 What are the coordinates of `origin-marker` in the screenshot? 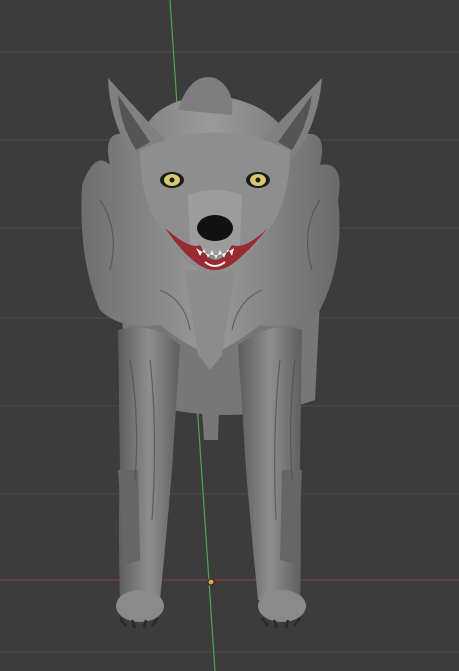 It's located at (211, 582).